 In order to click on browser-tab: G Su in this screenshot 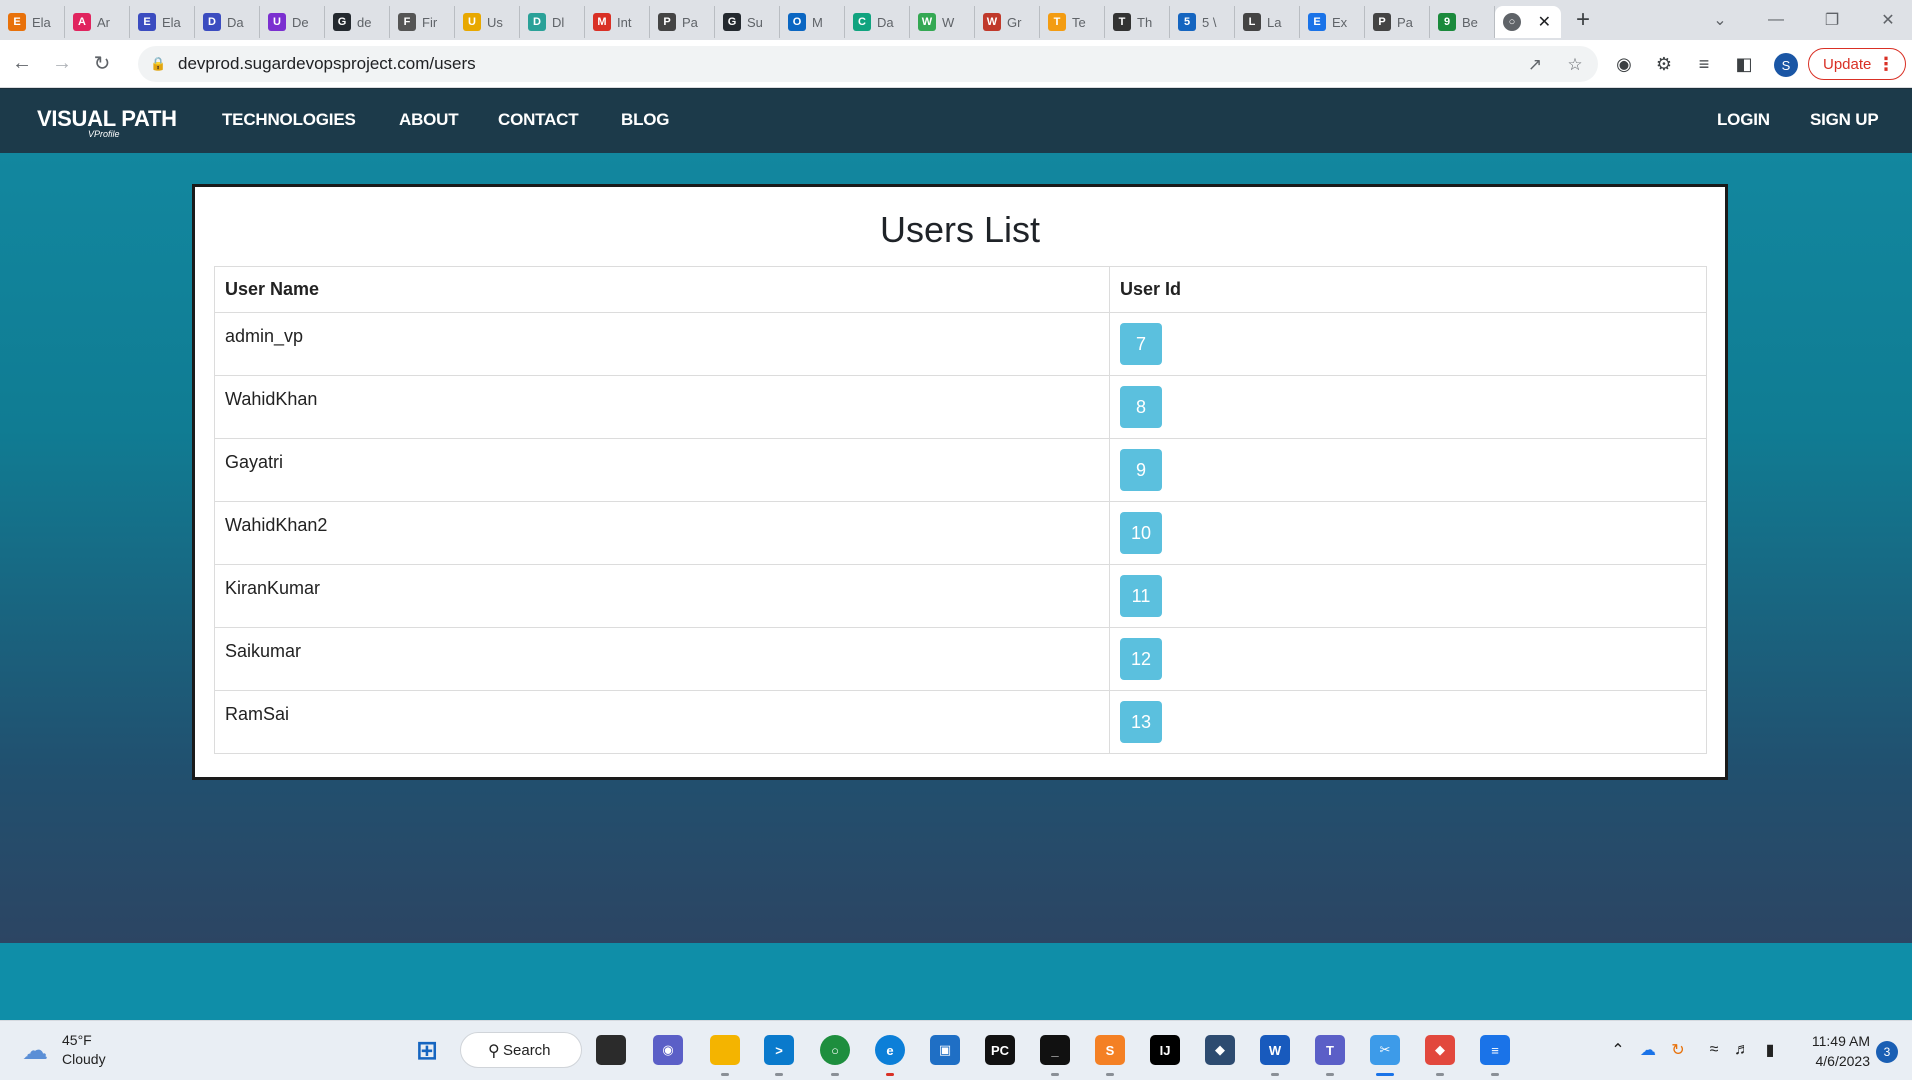, I will do `click(747, 22)`.